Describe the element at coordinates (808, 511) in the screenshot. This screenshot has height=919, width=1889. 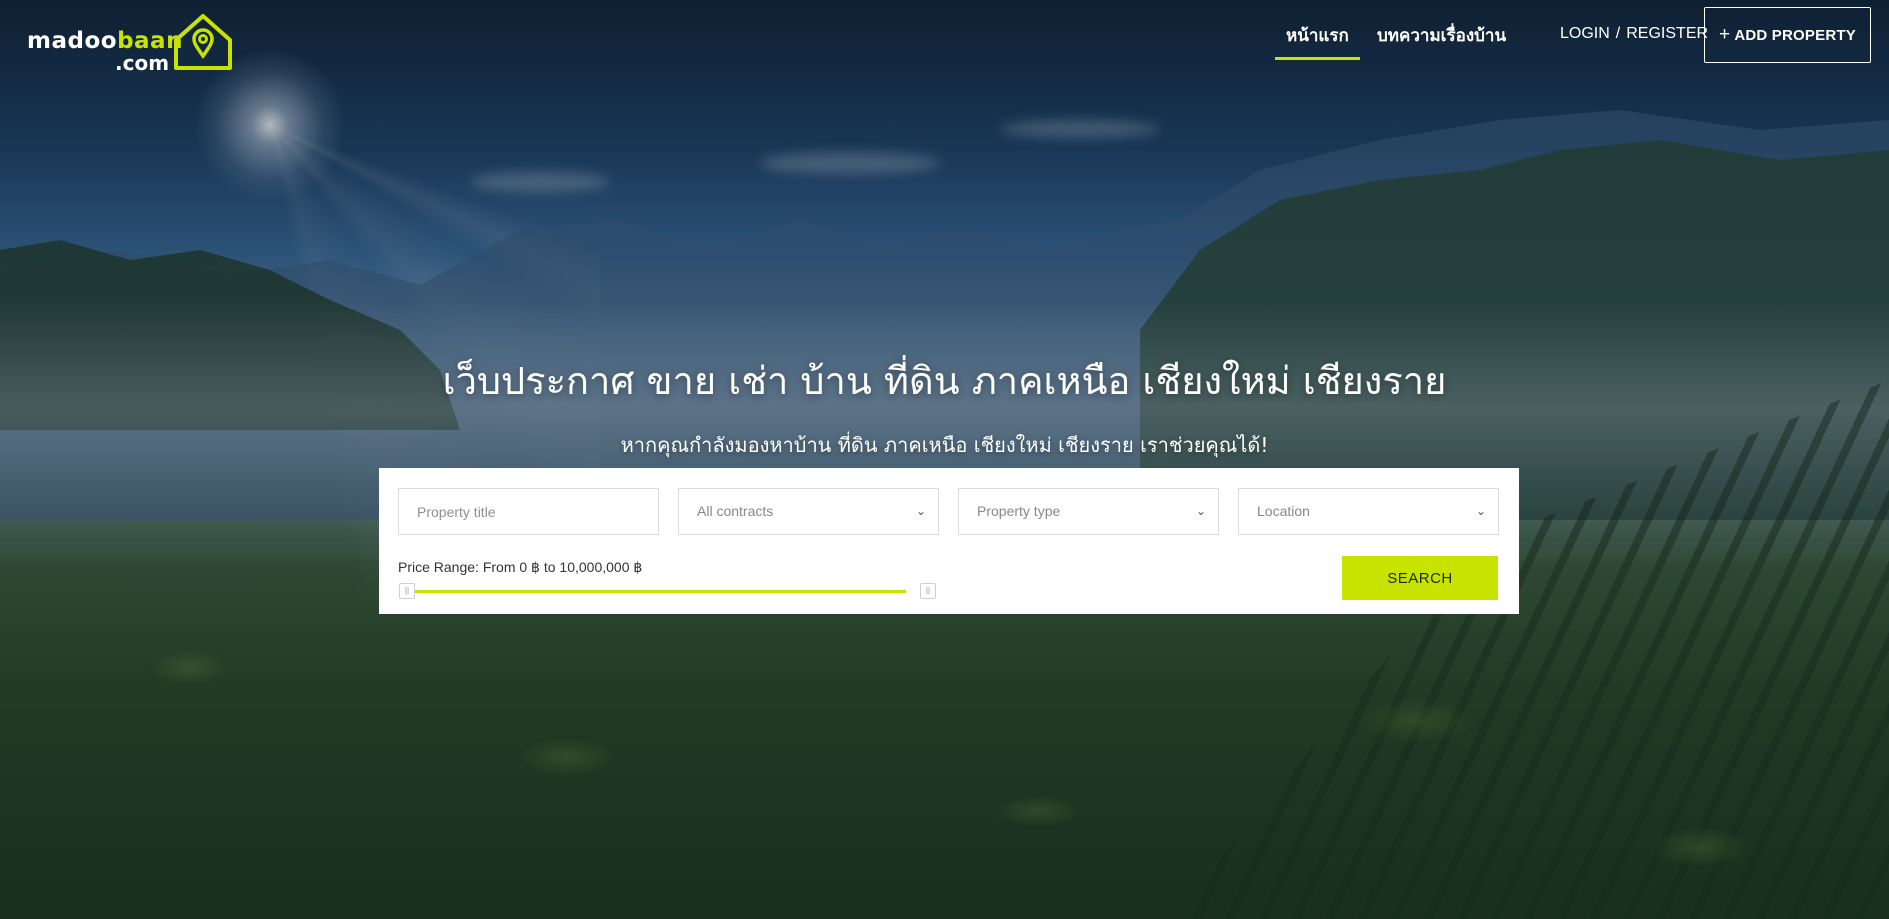
I see `contract-select: All contracts ⌄` at that location.